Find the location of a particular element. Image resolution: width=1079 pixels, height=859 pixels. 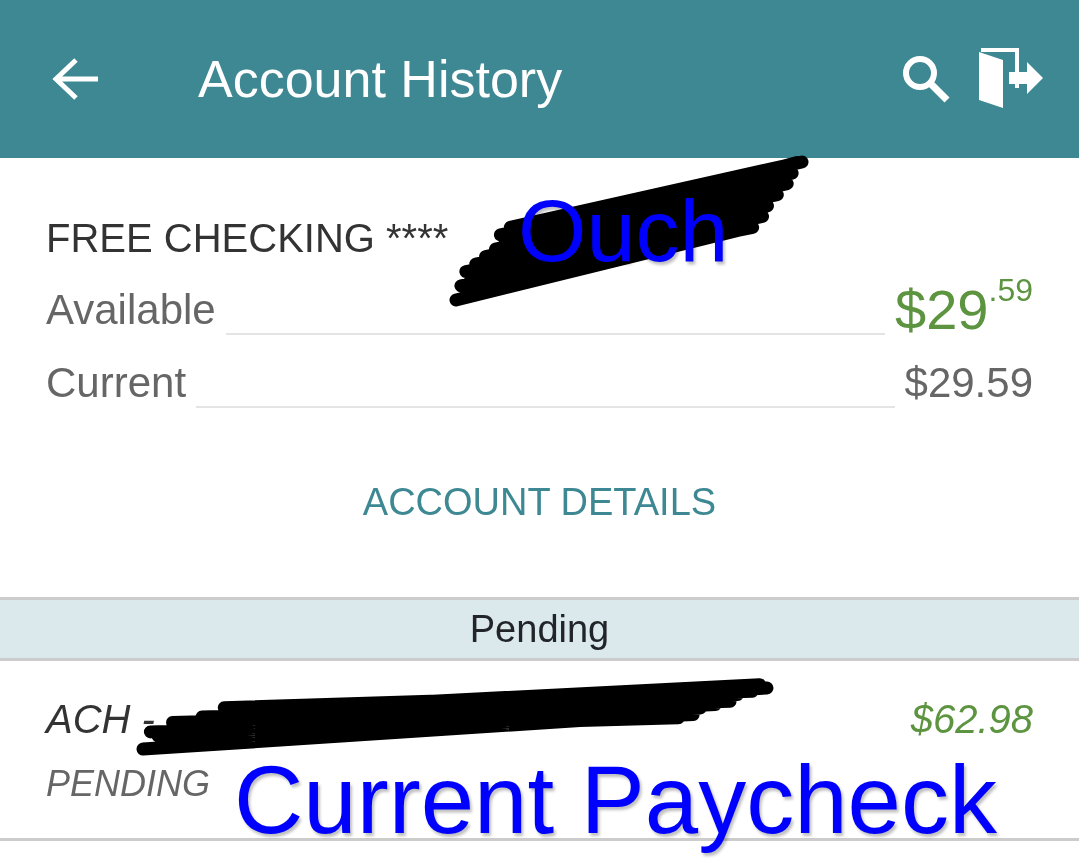

account-name: FREE CHECKING **** is located at coordinates (247, 238).